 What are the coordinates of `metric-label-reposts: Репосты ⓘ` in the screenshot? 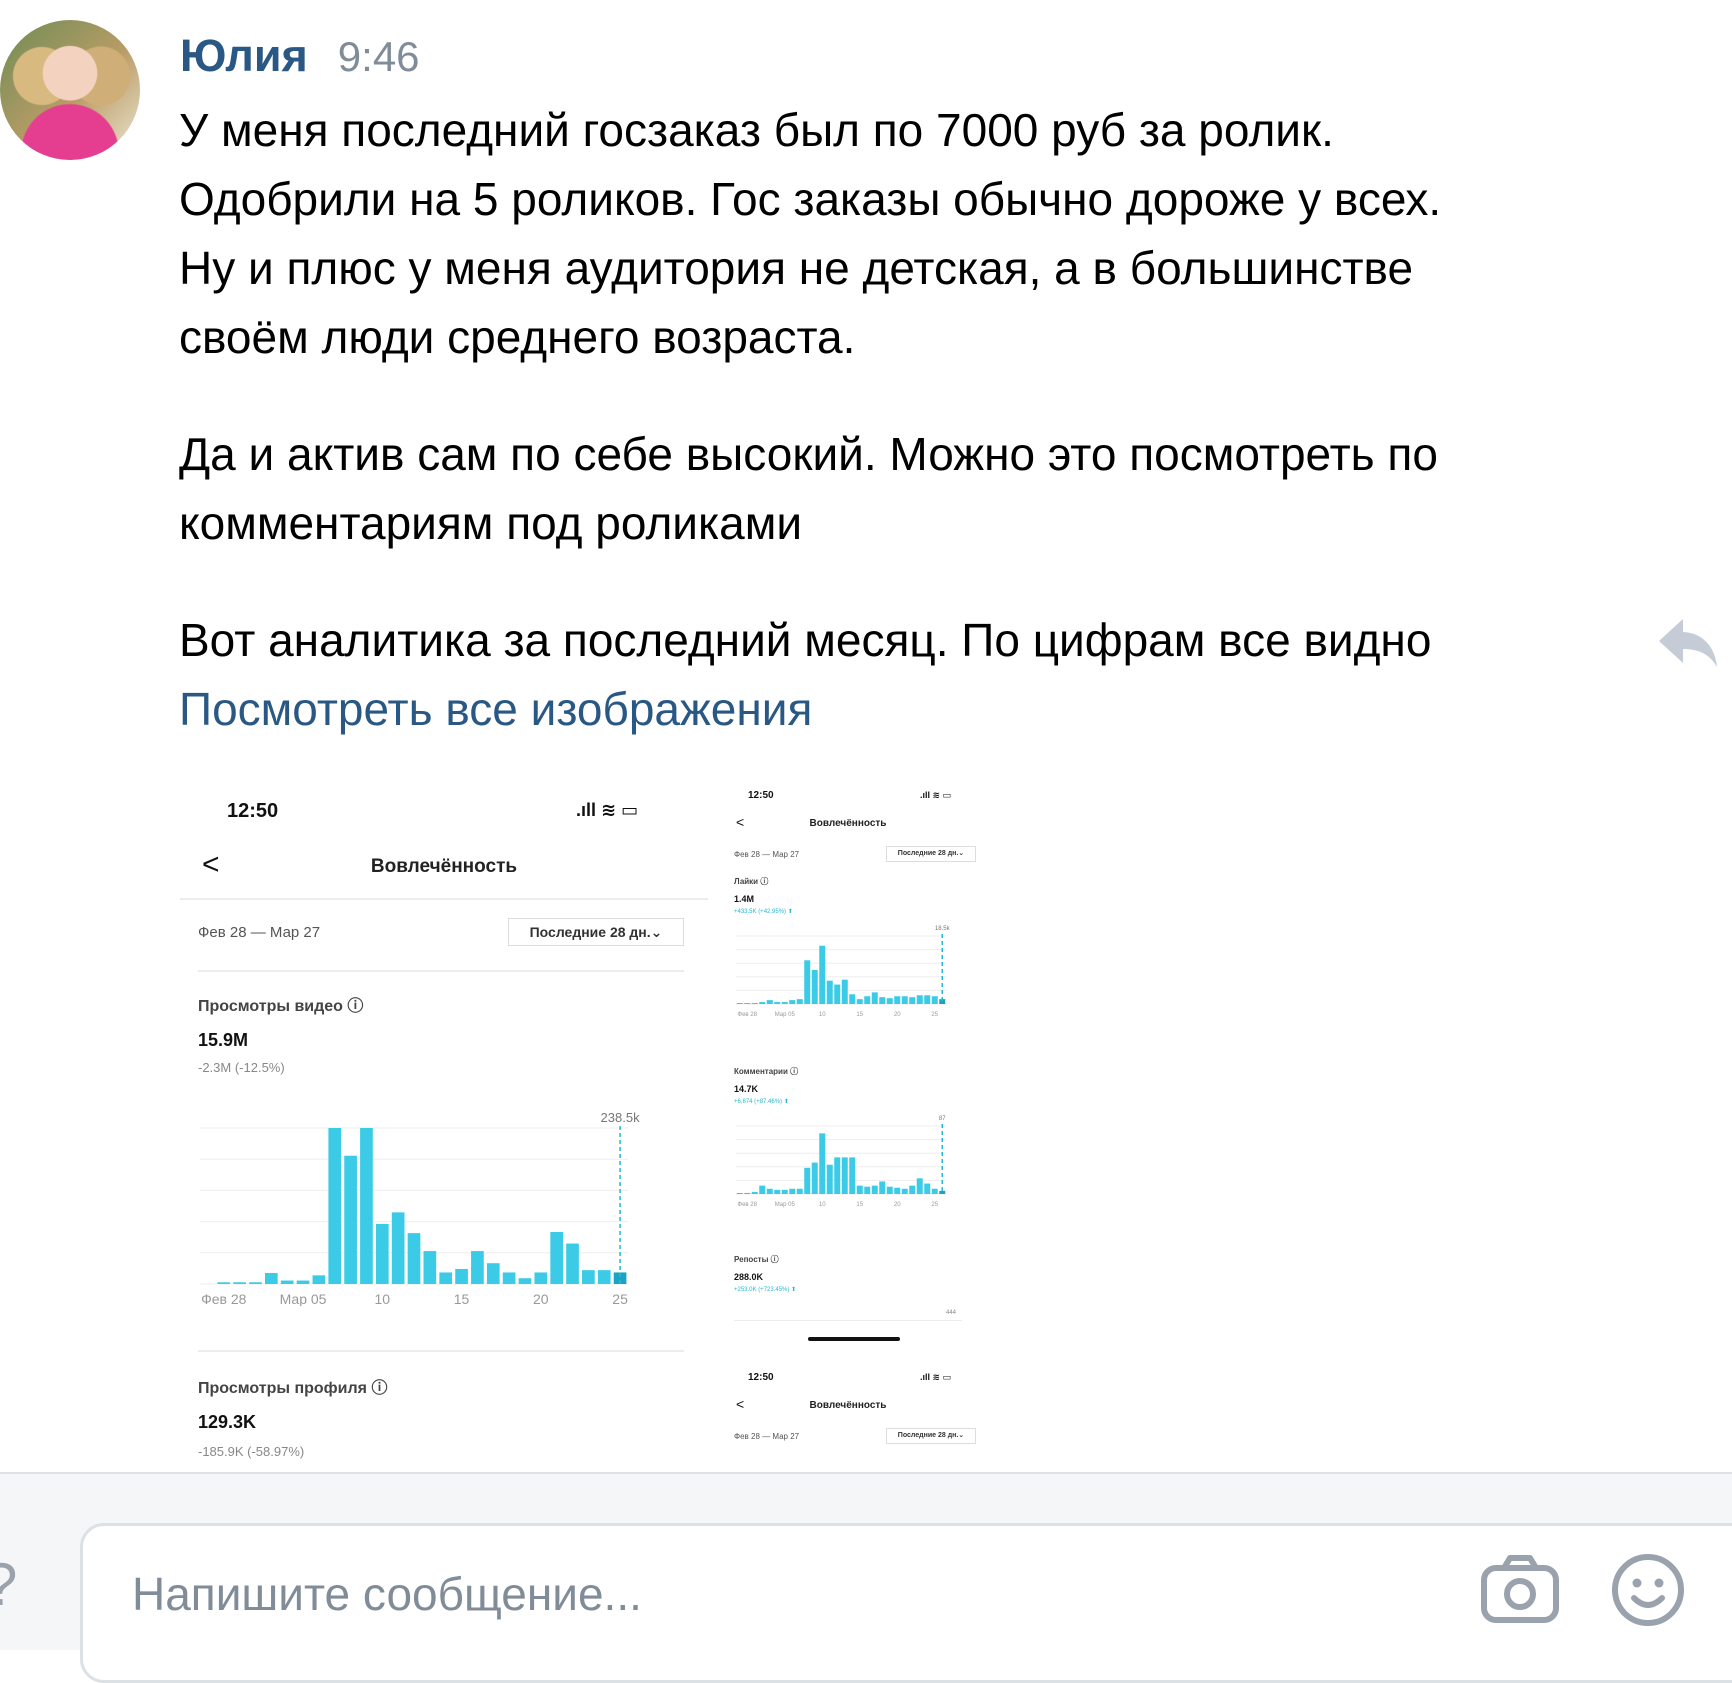 It's located at (756, 1259).